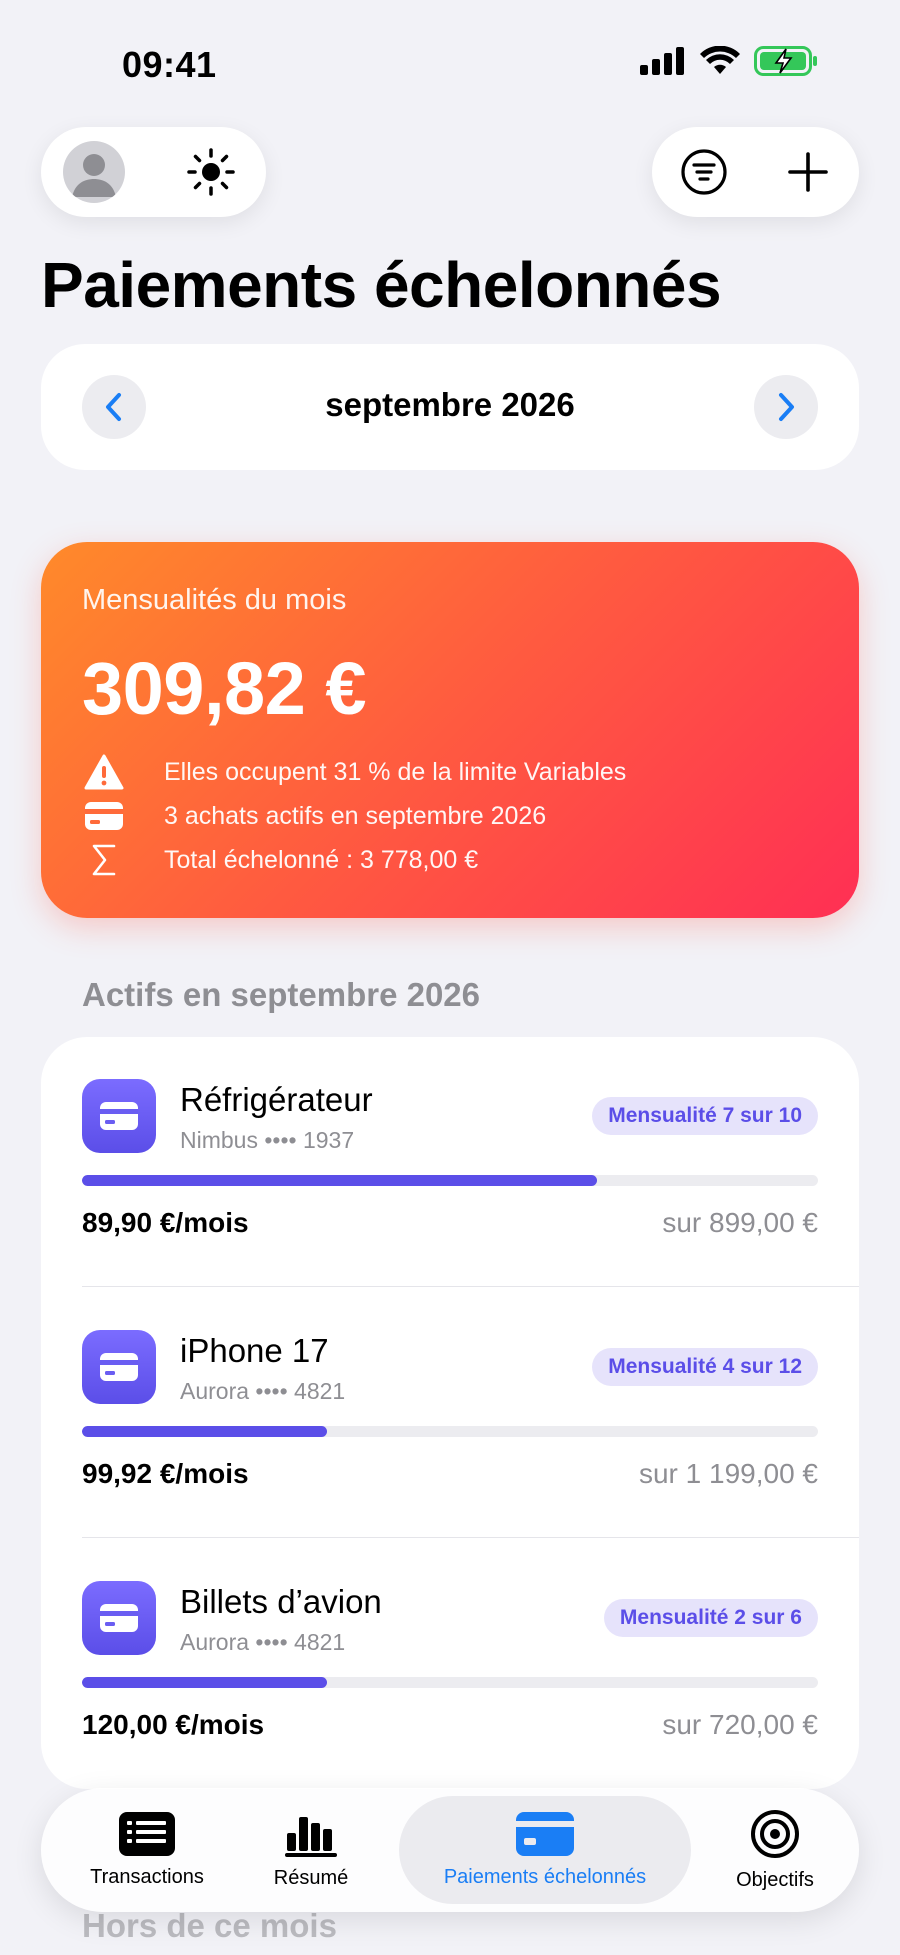 This screenshot has width=900, height=1955. Describe the element at coordinates (94, 175) in the screenshot. I see `person-icon` at that location.